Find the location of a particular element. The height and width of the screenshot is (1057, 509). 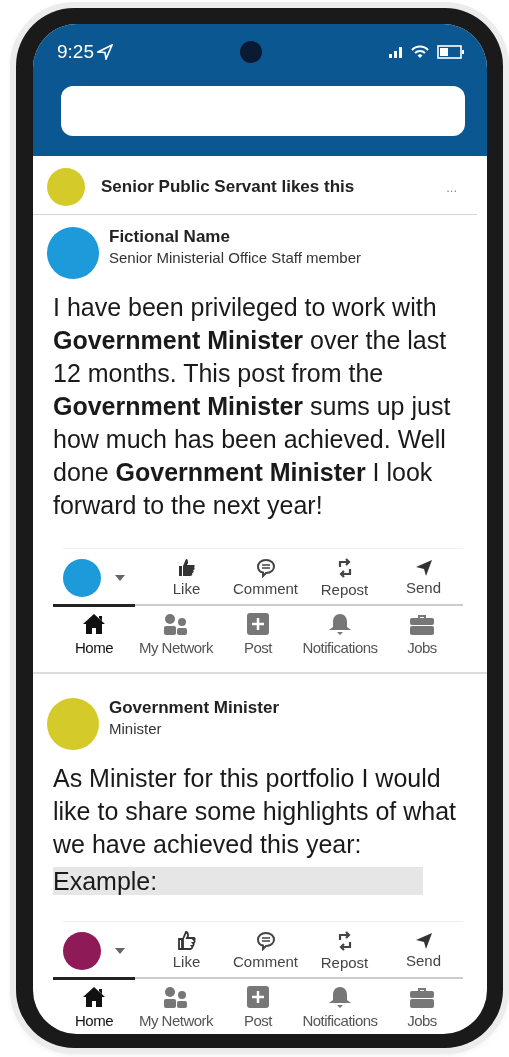

wifi-icon is located at coordinates (420, 52).